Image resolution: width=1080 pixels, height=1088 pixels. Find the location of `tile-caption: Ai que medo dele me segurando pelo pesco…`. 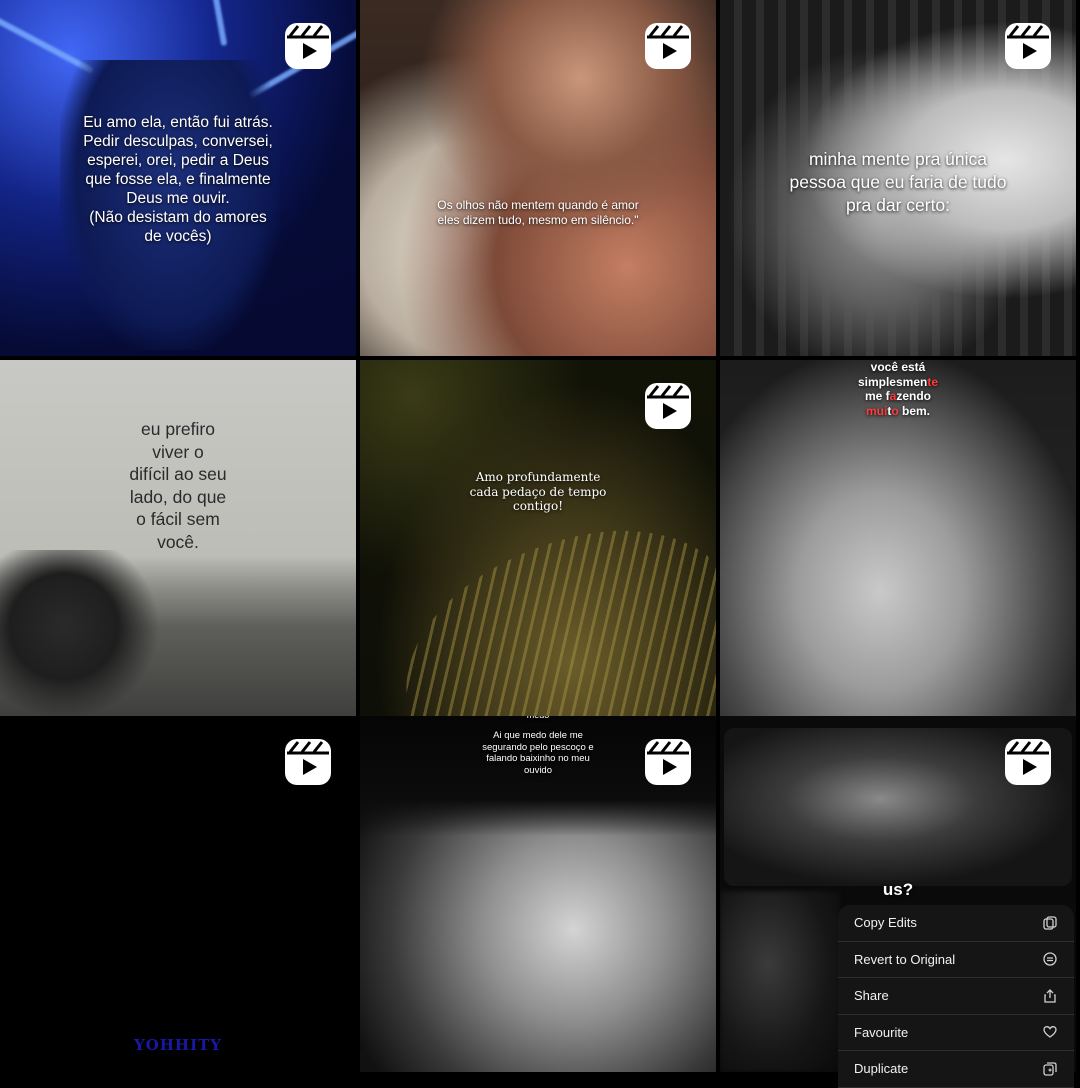

tile-caption: Ai que medo dele me segurando pelo pesco… is located at coordinates (538, 753).